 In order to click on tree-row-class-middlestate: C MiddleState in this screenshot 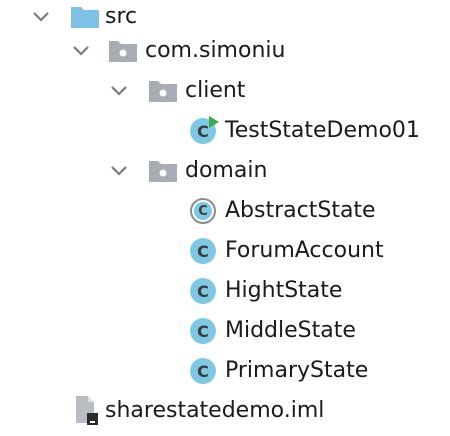, I will do `click(225, 331)`.